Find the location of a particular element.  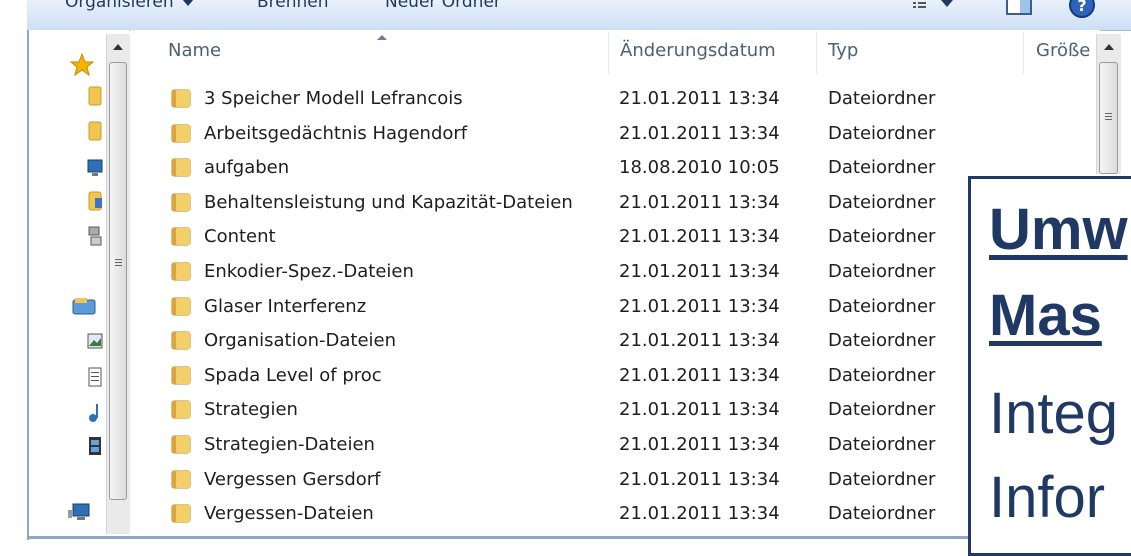

slide-heading-line-1: Umw is located at coordinates (1058, 229).